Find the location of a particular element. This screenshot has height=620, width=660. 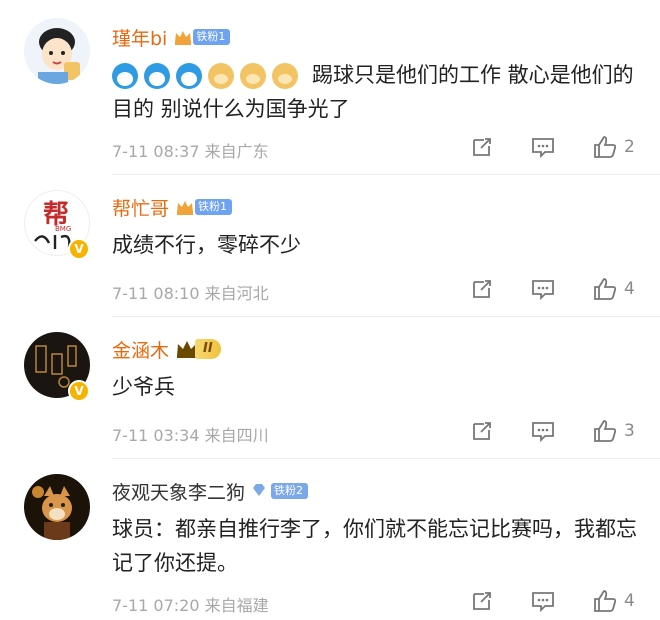

fan-badge: 铁粉2 is located at coordinates (280, 491).